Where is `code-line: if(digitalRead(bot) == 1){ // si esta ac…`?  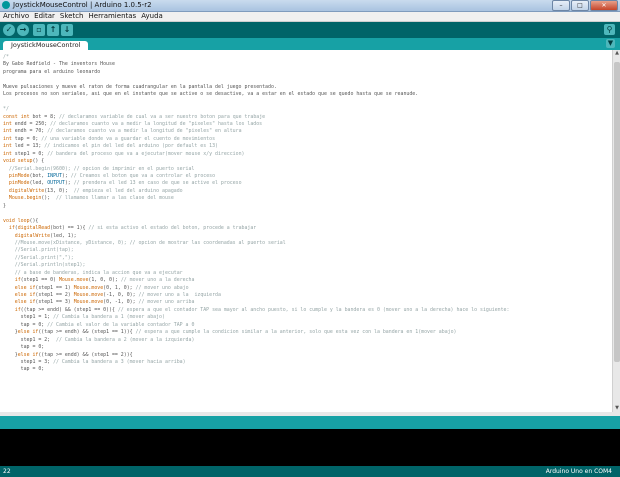
code-line: if(digitalRead(bot) == 1){ // si esta ac… is located at coordinates (256, 228).